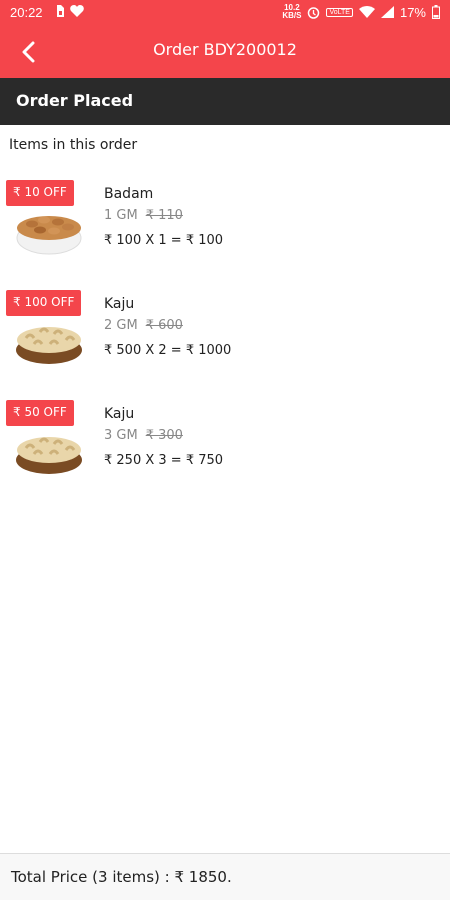 Image resolution: width=450 pixels, height=900 pixels. What do you see at coordinates (121, 435) in the screenshot?
I see `item-weight: 3 GM` at bounding box center [121, 435].